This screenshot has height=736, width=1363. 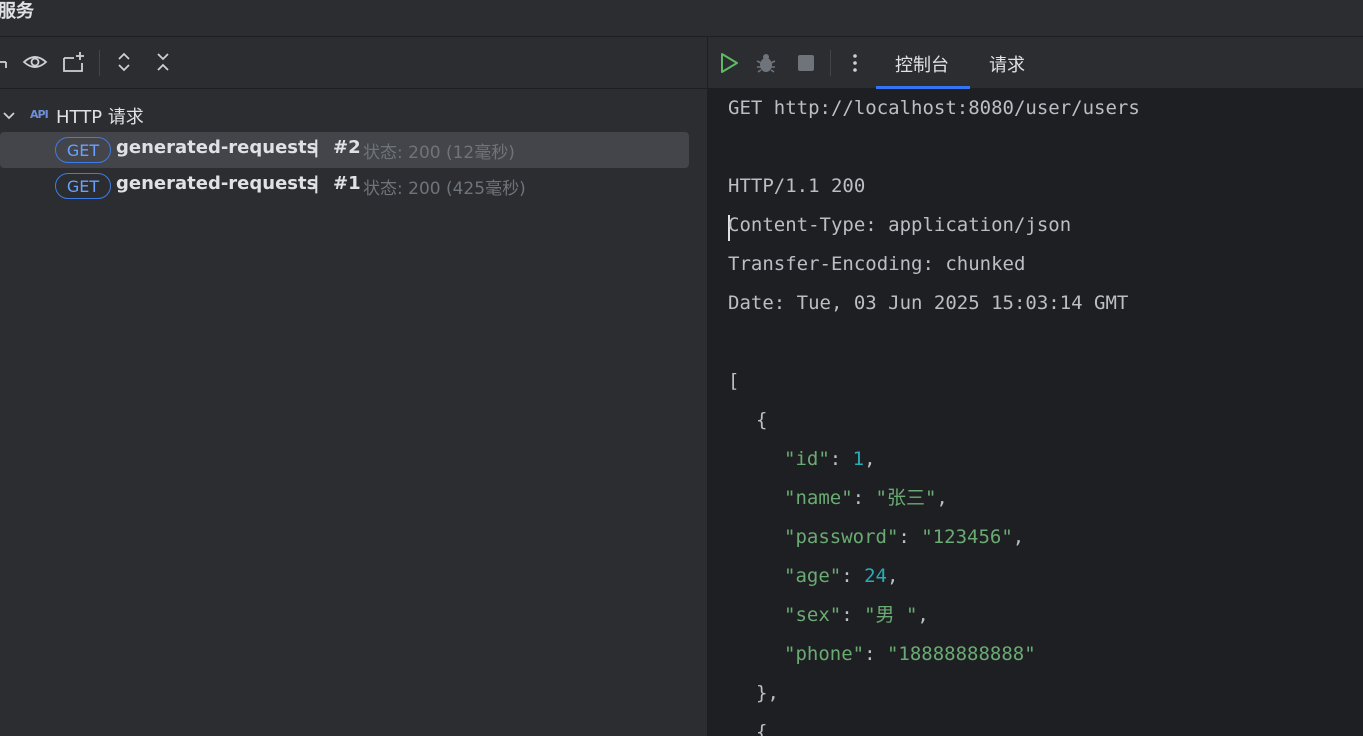 I want to click on request-status: 状态: 200 (425毫秒), so click(x=444, y=189).